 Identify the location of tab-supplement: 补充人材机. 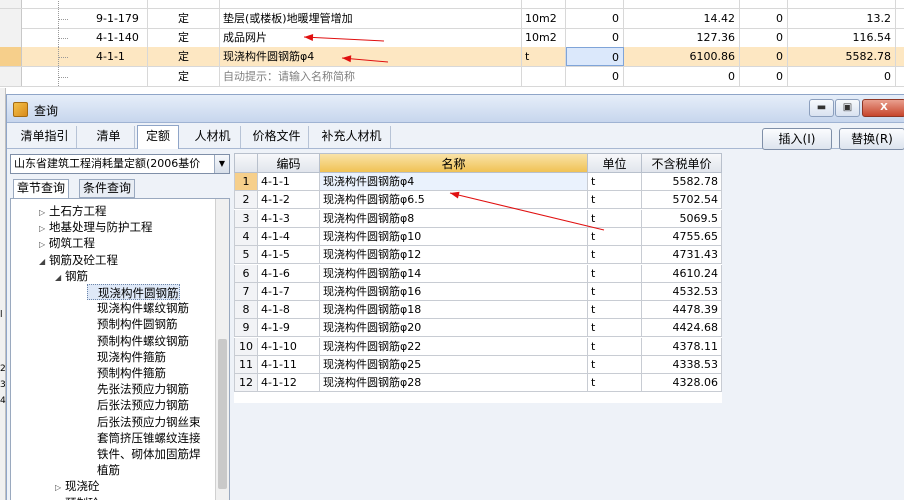
(352, 137).